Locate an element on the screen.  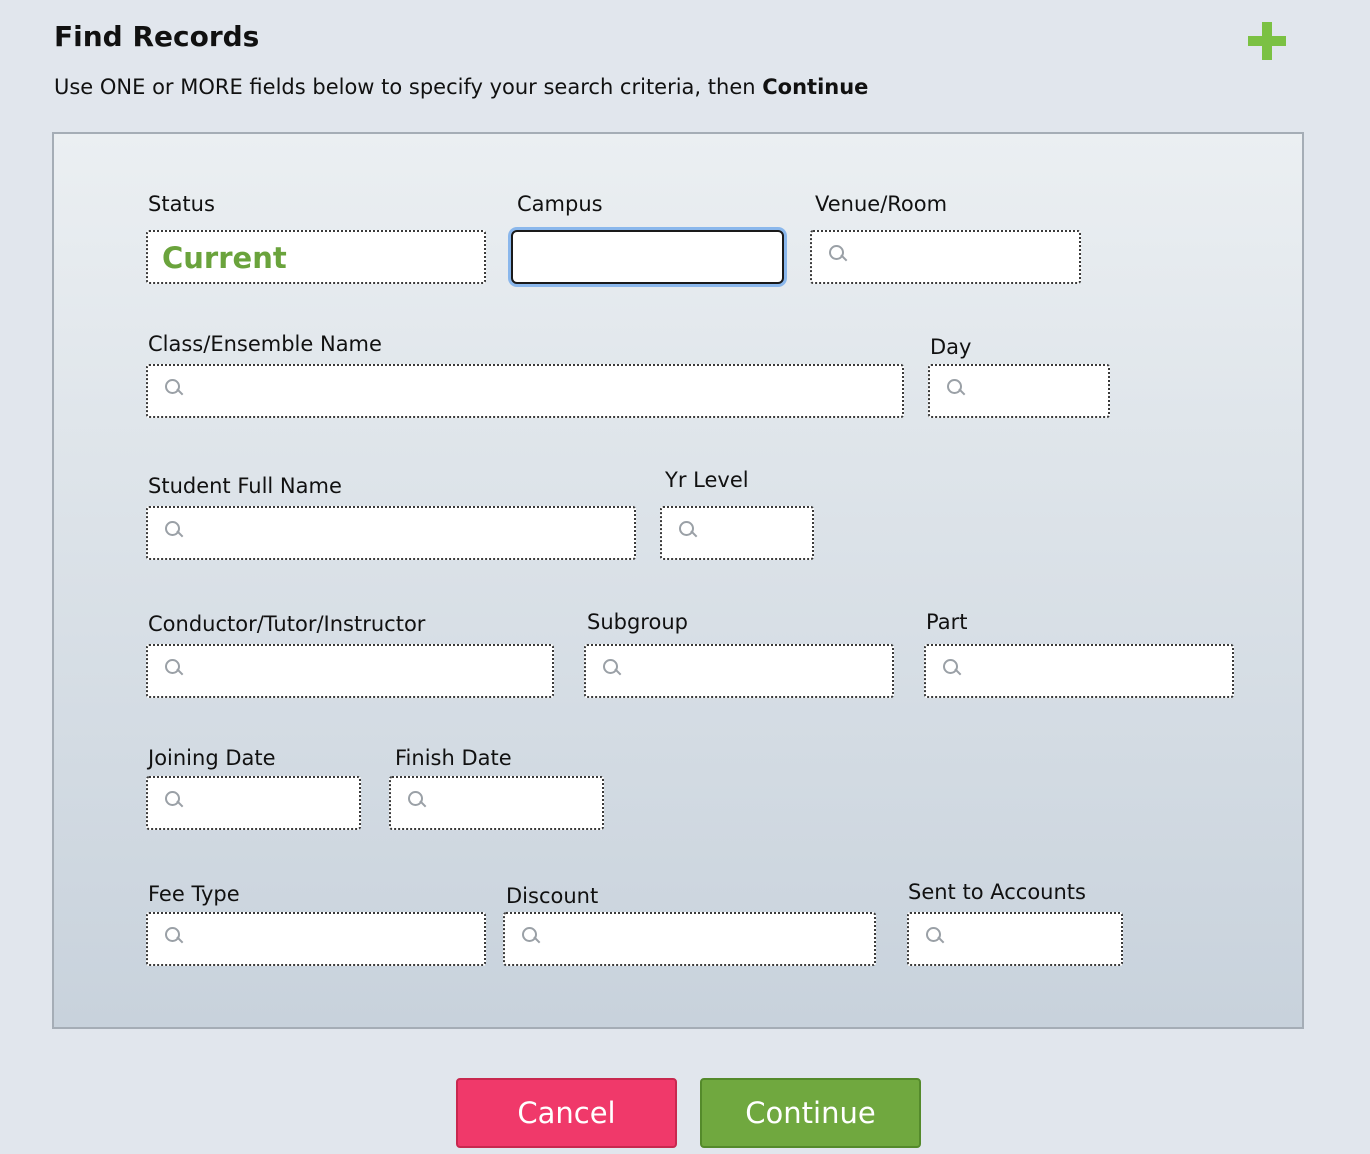
part-field is located at coordinates (1079, 671).